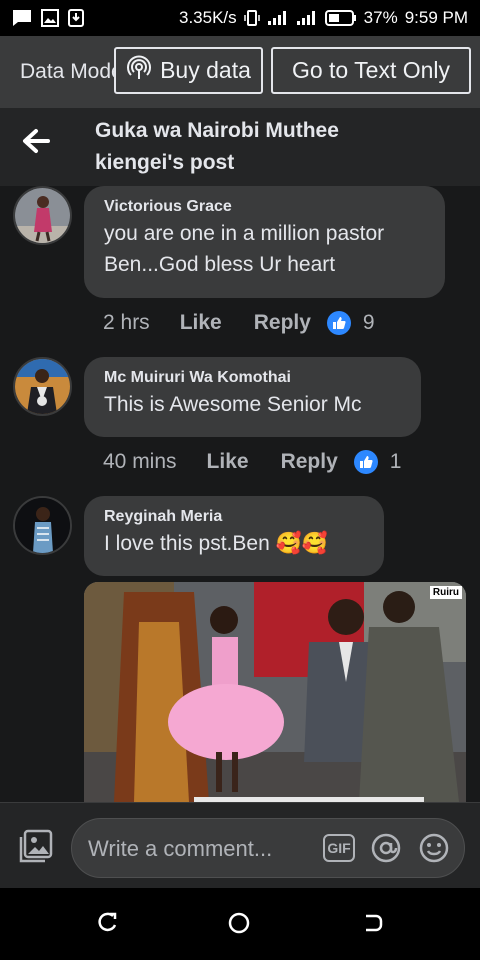 This screenshot has width=480, height=960. I want to click on page-title: Guka wa Nairobi Muthee kiengei's post, so click(217, 146).